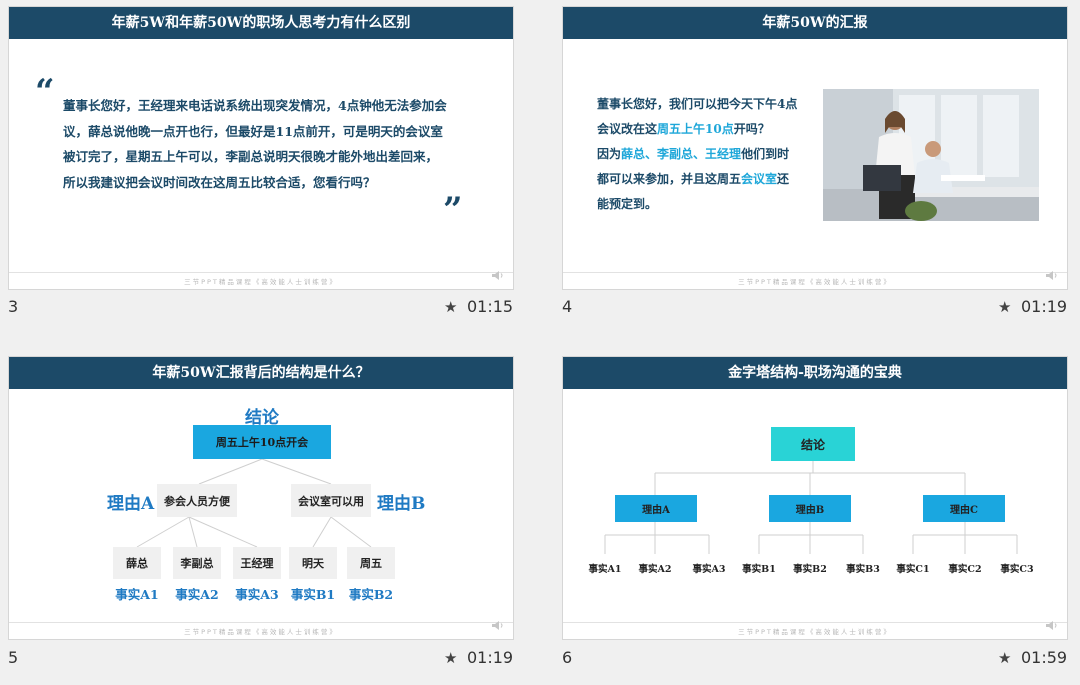  Describe the element at coordinates (371, 563) in the screenshot. I see `fact-box: 周五` at that location.